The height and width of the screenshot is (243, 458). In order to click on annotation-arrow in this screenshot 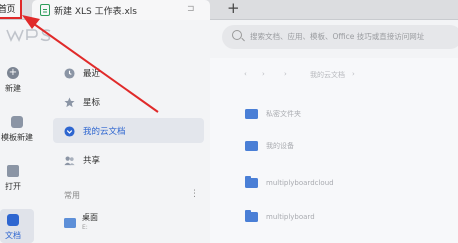, I will do `click(90, 64)`.